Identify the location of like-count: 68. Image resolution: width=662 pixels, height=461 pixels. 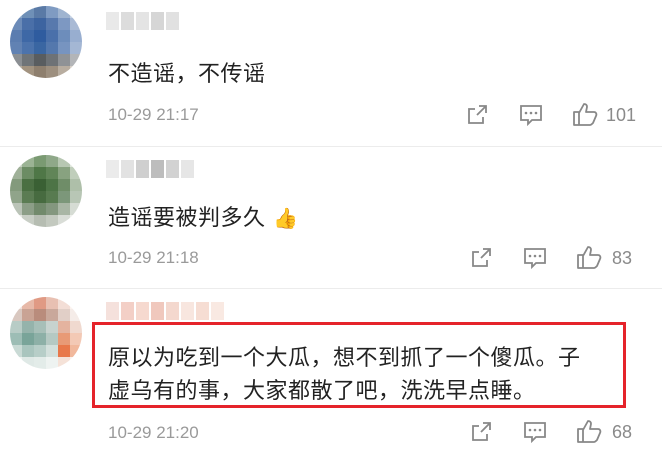
(622, 432).